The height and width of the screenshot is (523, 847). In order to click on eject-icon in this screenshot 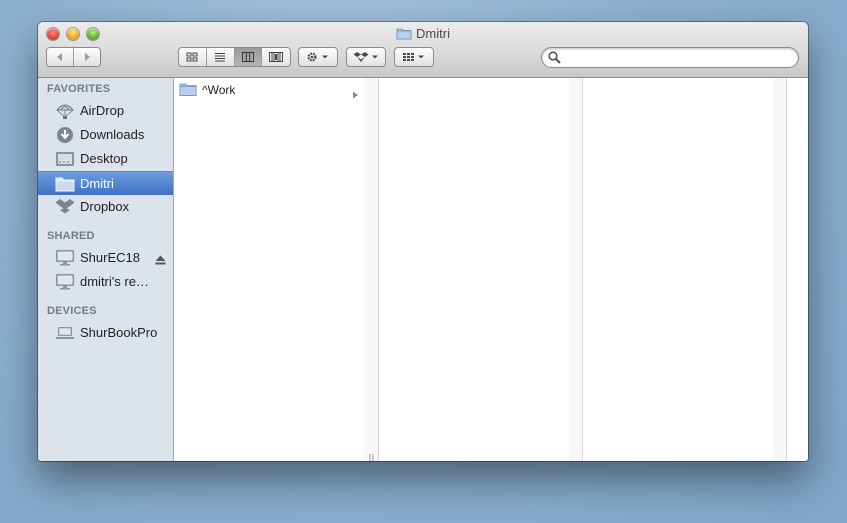, I will do `click(160, 261)`.